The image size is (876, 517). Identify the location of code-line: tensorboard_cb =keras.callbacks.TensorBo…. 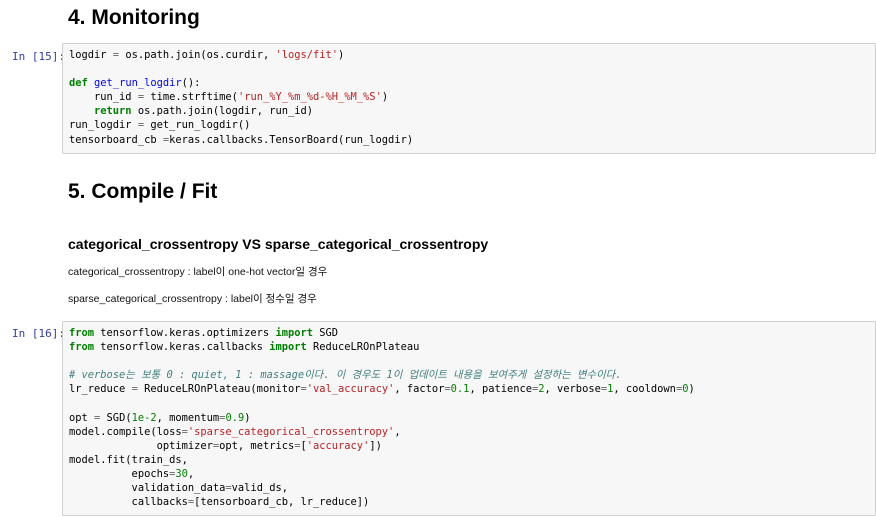
(241, 140).